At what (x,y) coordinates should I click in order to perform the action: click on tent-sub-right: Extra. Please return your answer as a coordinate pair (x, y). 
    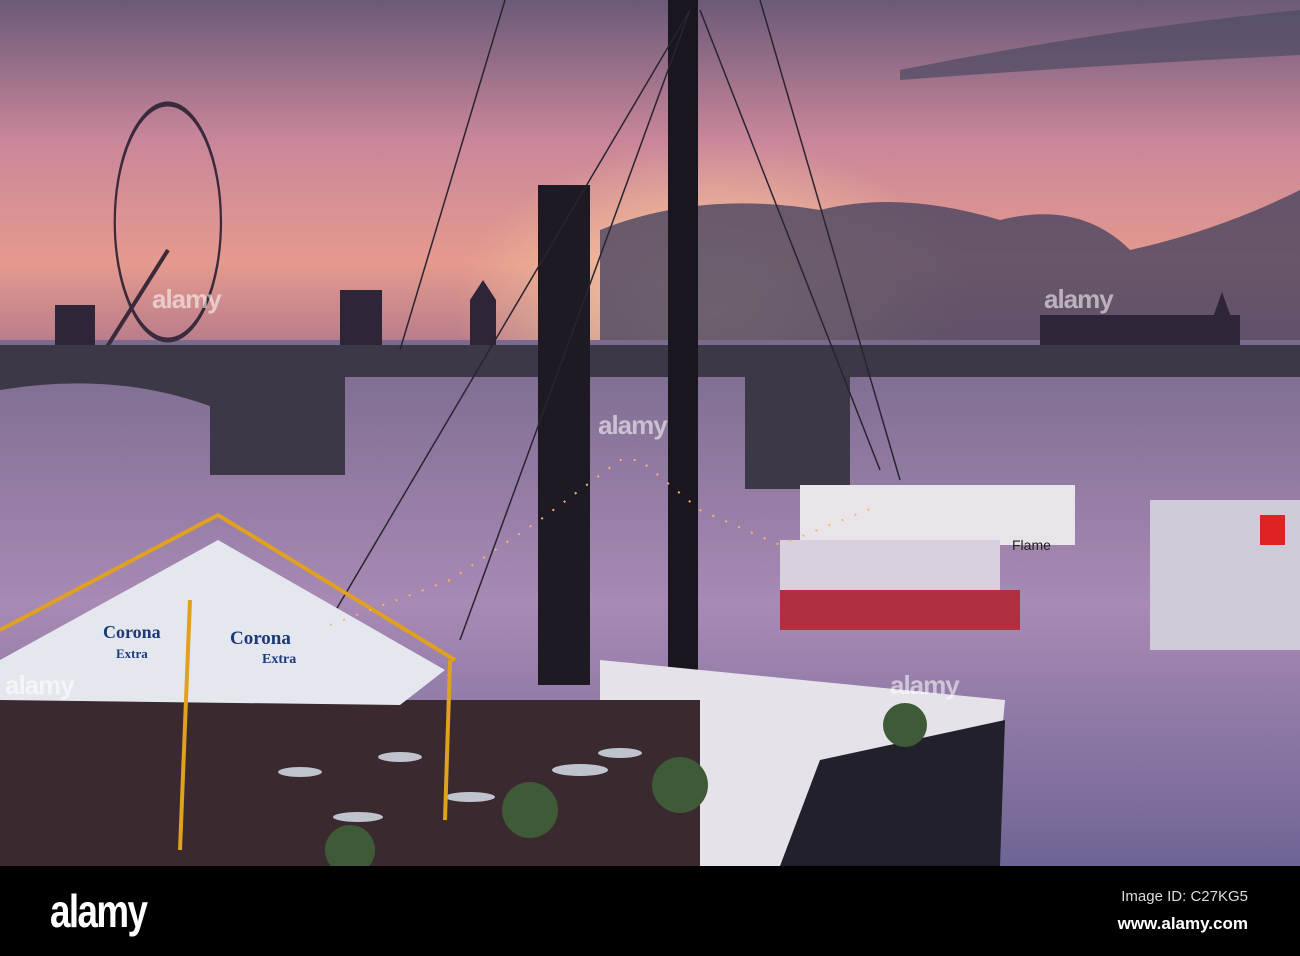
    Looking at the image, I should click on (279, 659).